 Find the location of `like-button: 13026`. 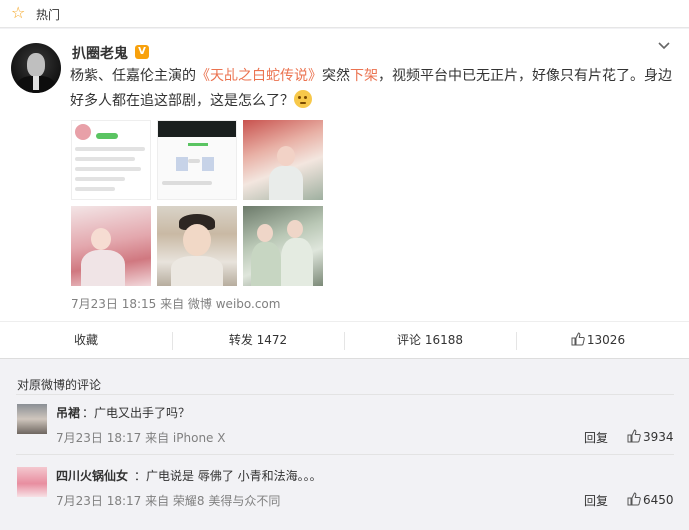

like-button: 13026 is located at coordinates (598, 340).